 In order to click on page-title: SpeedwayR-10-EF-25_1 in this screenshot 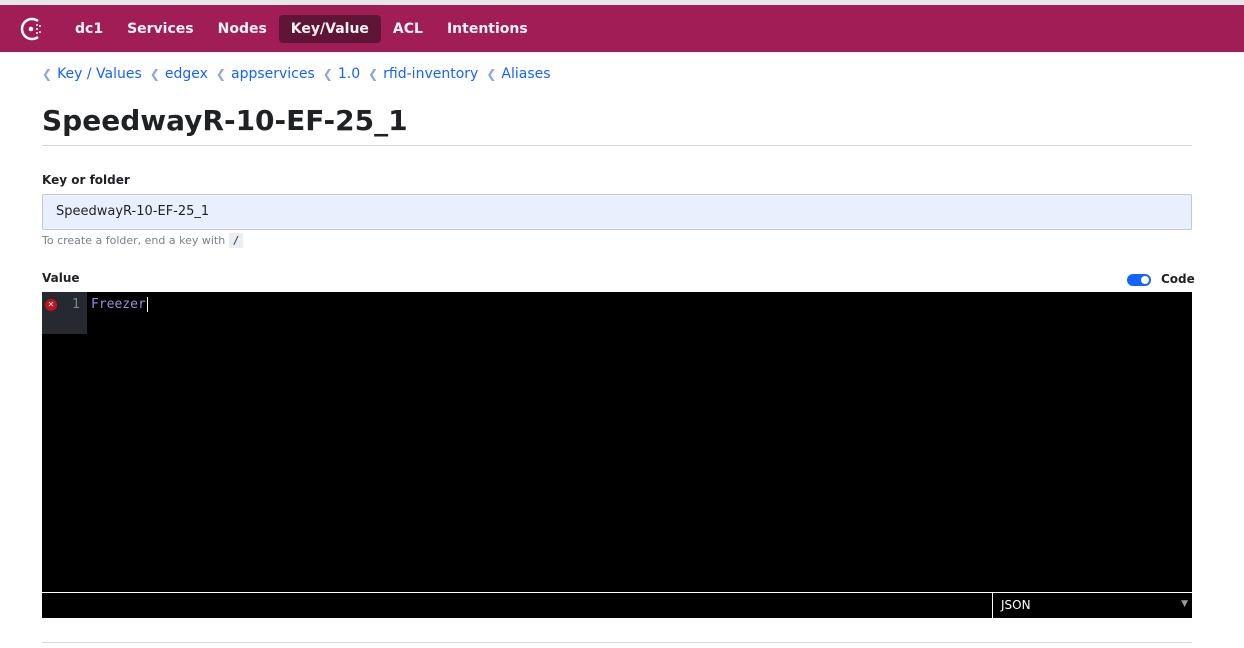, I will do `click(225, 120)`.